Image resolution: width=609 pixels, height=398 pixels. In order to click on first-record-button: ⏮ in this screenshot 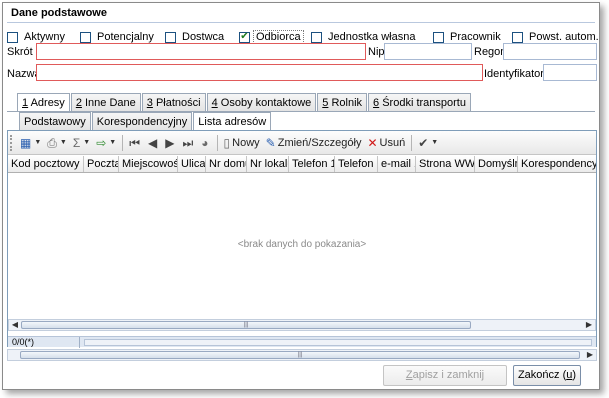, I will do `click(135, 143)`.